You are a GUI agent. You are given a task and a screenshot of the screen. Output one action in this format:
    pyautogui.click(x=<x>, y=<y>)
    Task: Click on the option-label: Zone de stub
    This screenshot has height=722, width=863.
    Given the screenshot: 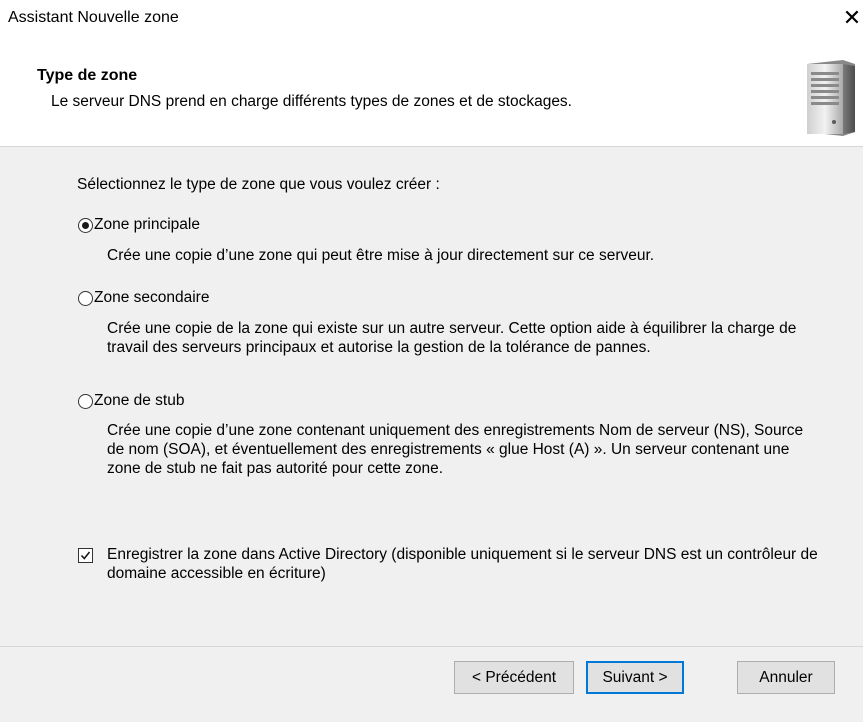 What is the action you would take?
    pyautogui.click(x=139, y=401)
    